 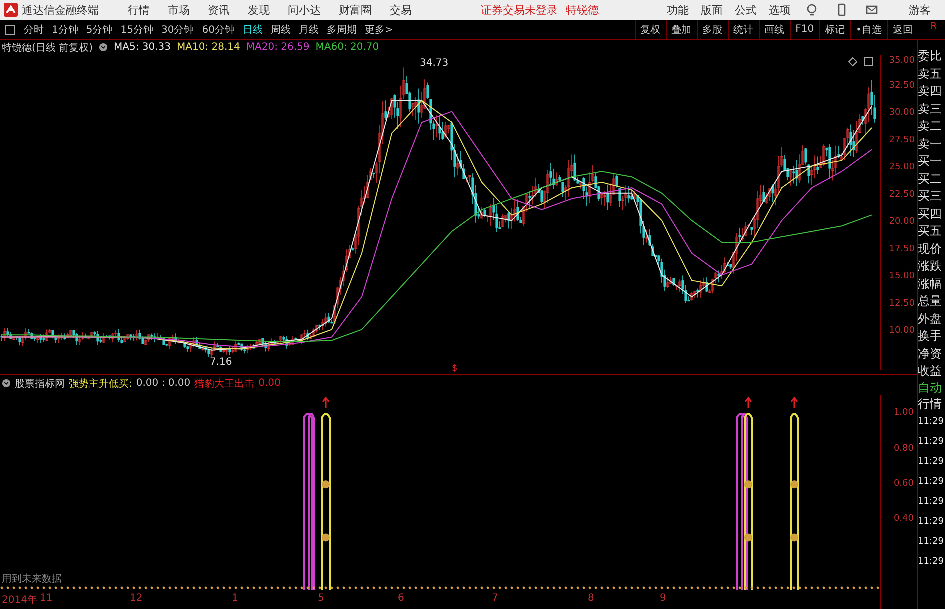 I want to click on indicator-axis-label: 0.80, so click(x=904, y=449).